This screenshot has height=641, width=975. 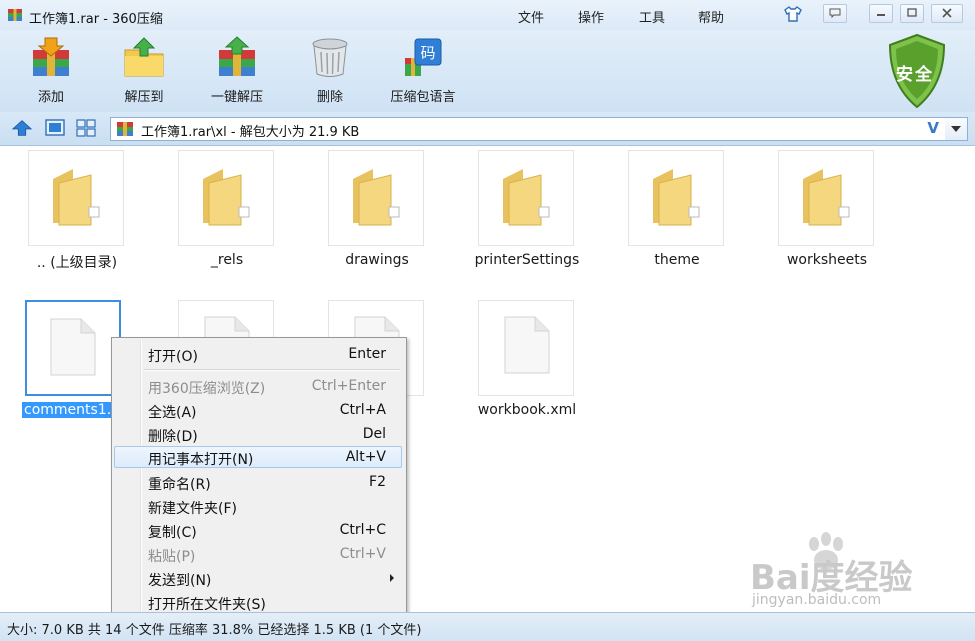 I want to click on submenu-arrow-icon, so click(x=392, y=578).